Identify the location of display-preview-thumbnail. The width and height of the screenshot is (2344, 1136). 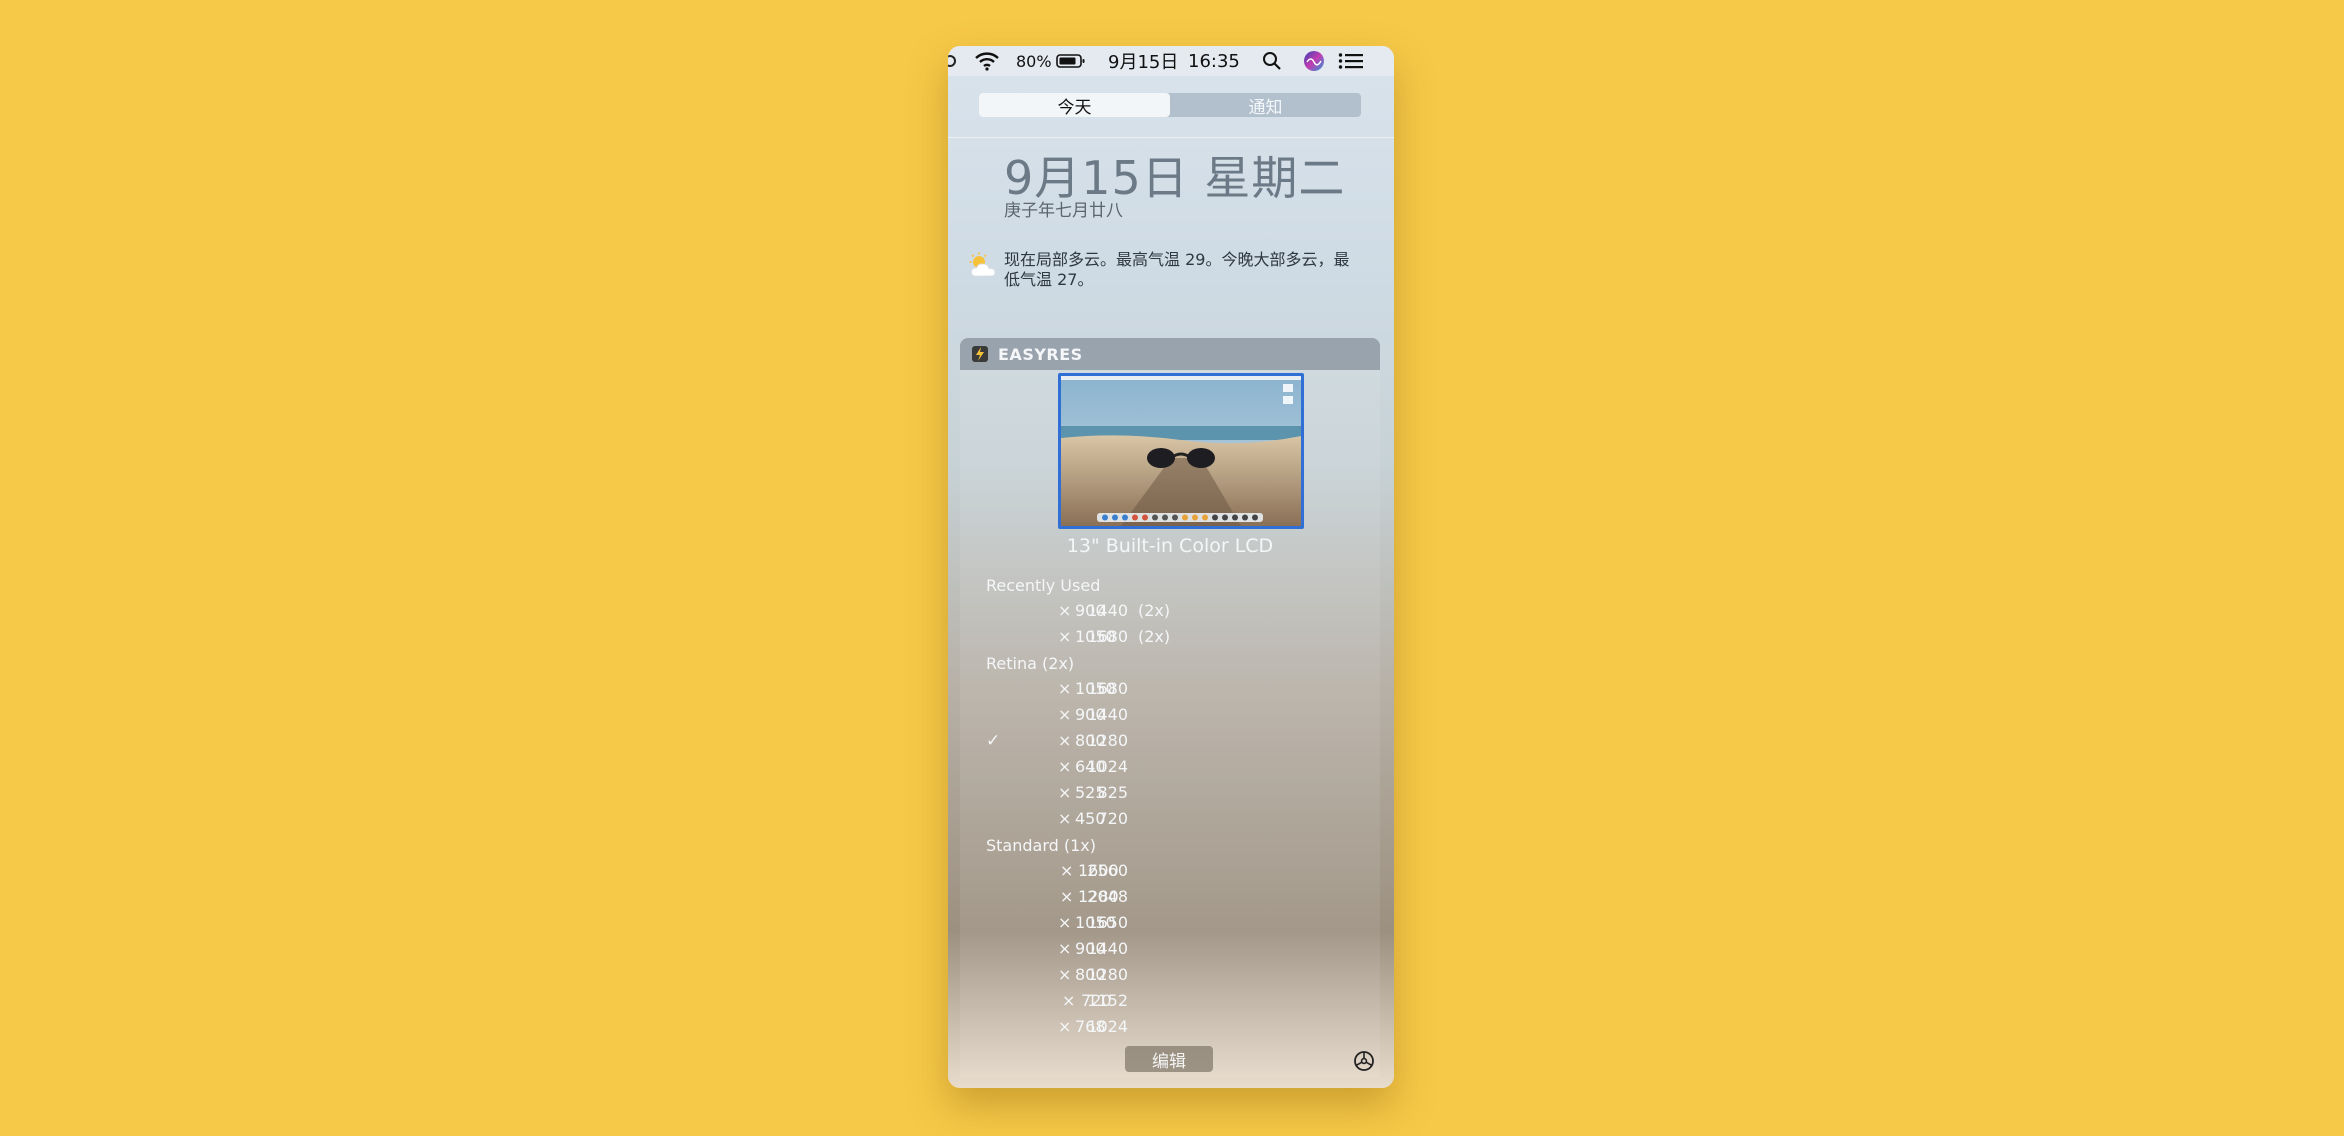
(1181, 451).